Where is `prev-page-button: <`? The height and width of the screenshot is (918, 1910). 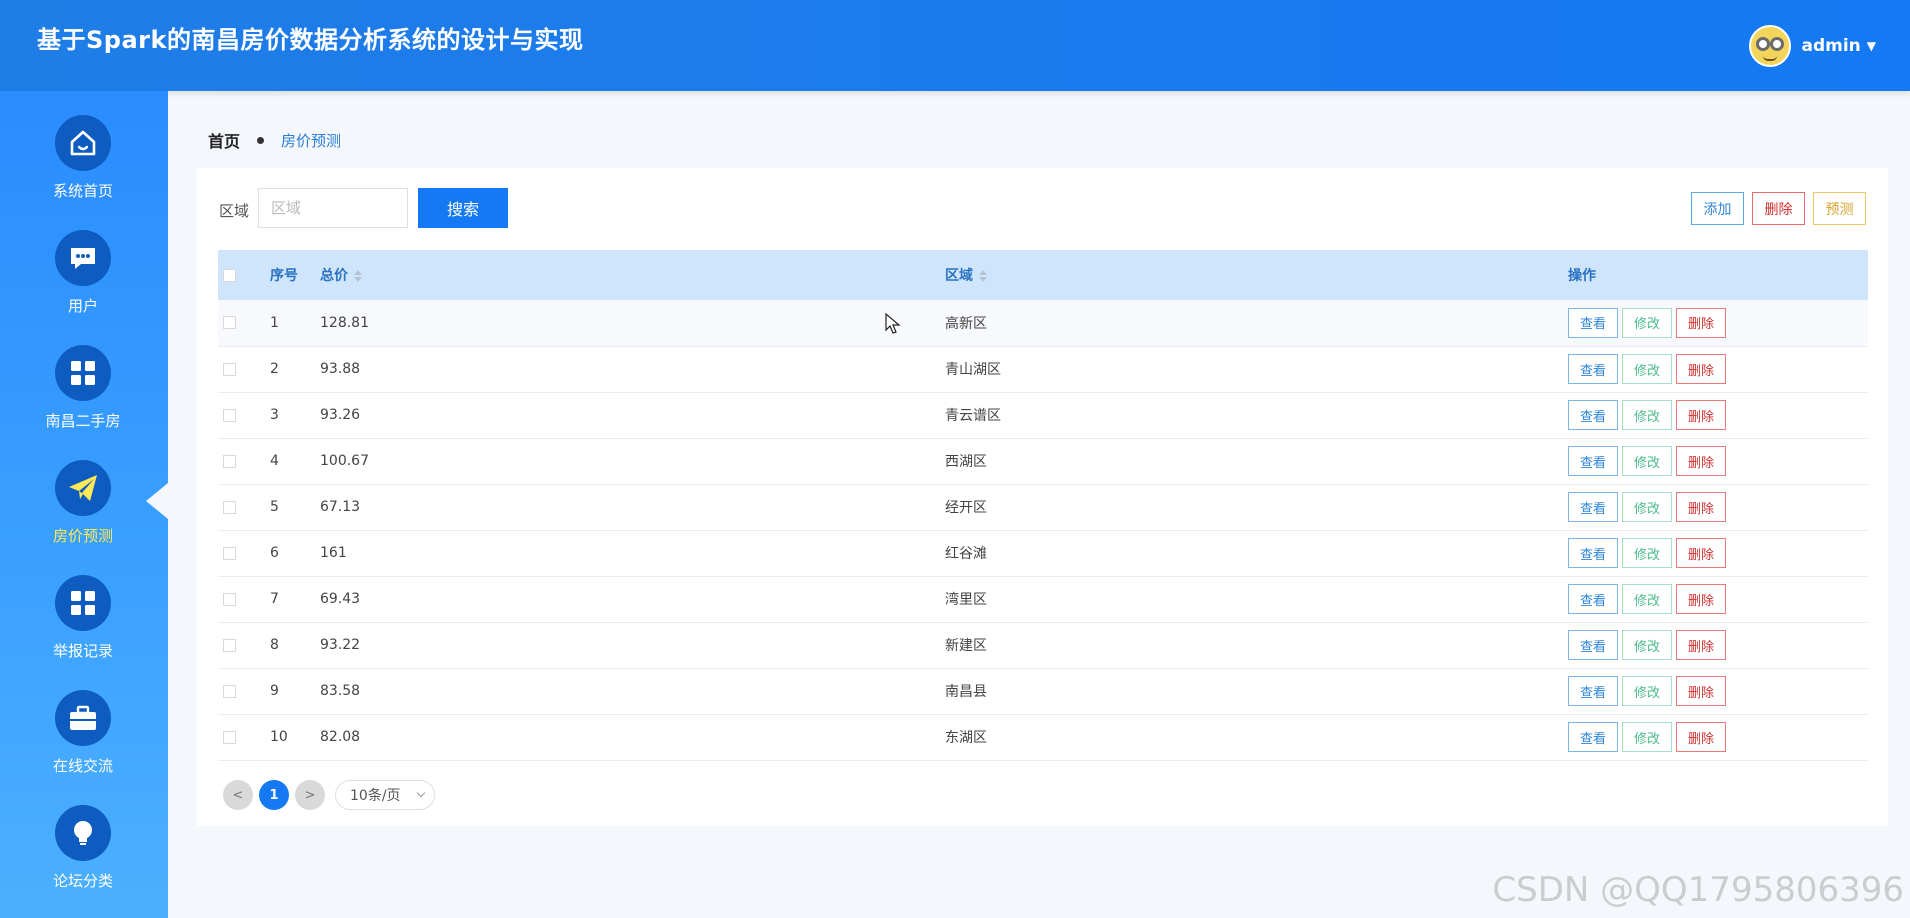
prev-page-button: < is located at coordinates (238, 795).